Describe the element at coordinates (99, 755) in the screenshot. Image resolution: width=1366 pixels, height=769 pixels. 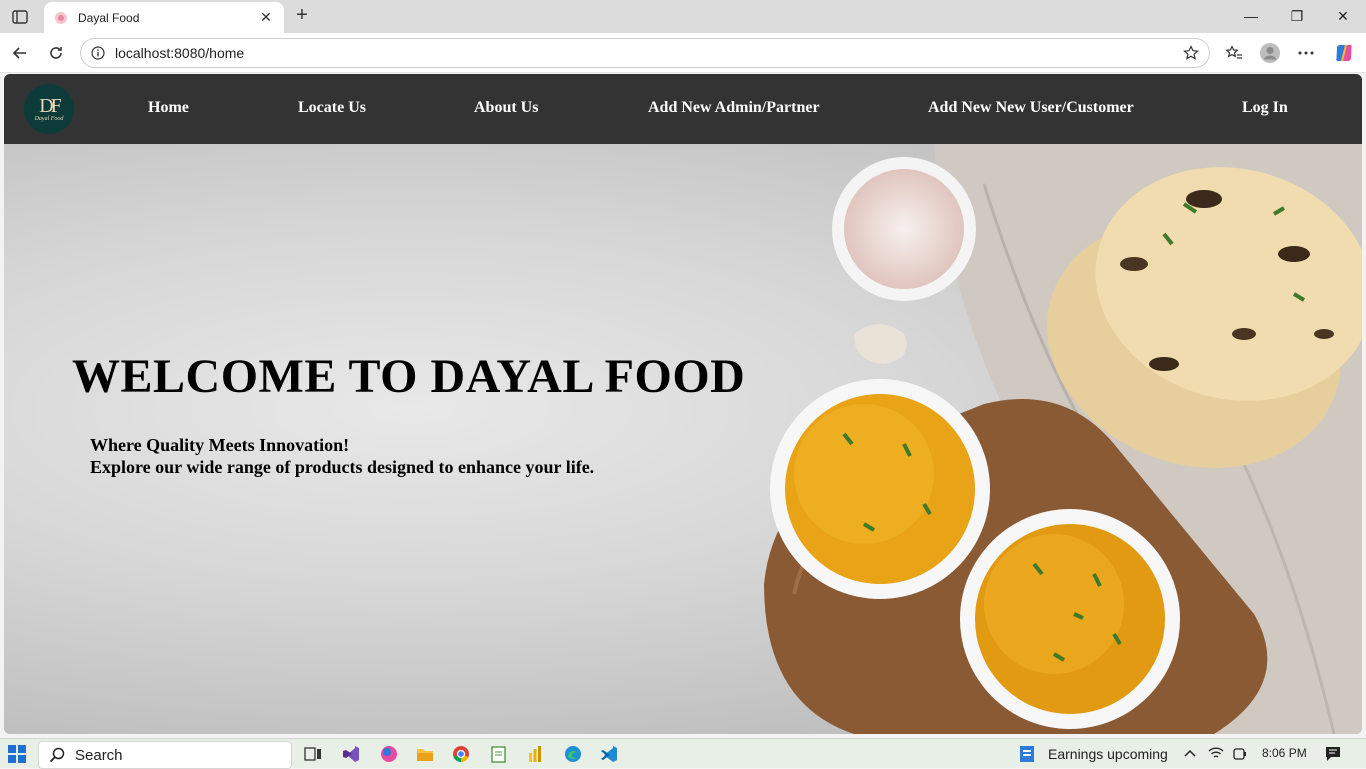
I see `search-label: Search` at that location.